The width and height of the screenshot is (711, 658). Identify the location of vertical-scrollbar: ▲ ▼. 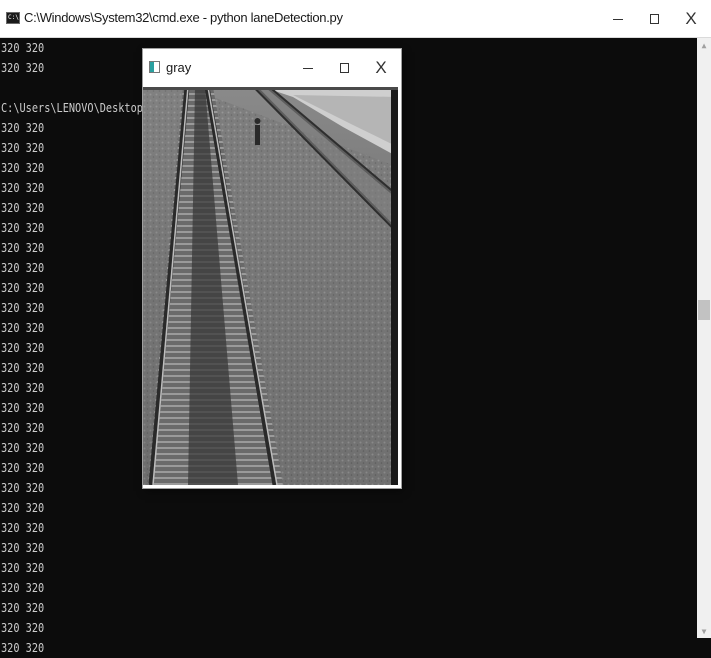
(704, 338).